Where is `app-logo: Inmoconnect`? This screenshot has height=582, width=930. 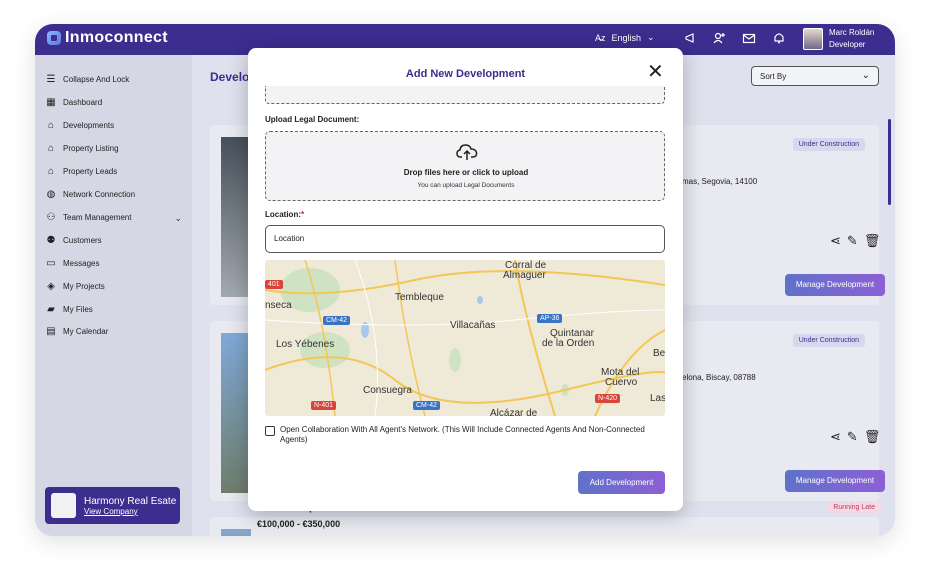
app-logo: Inmoconnect is located at coordinates (107, 38).